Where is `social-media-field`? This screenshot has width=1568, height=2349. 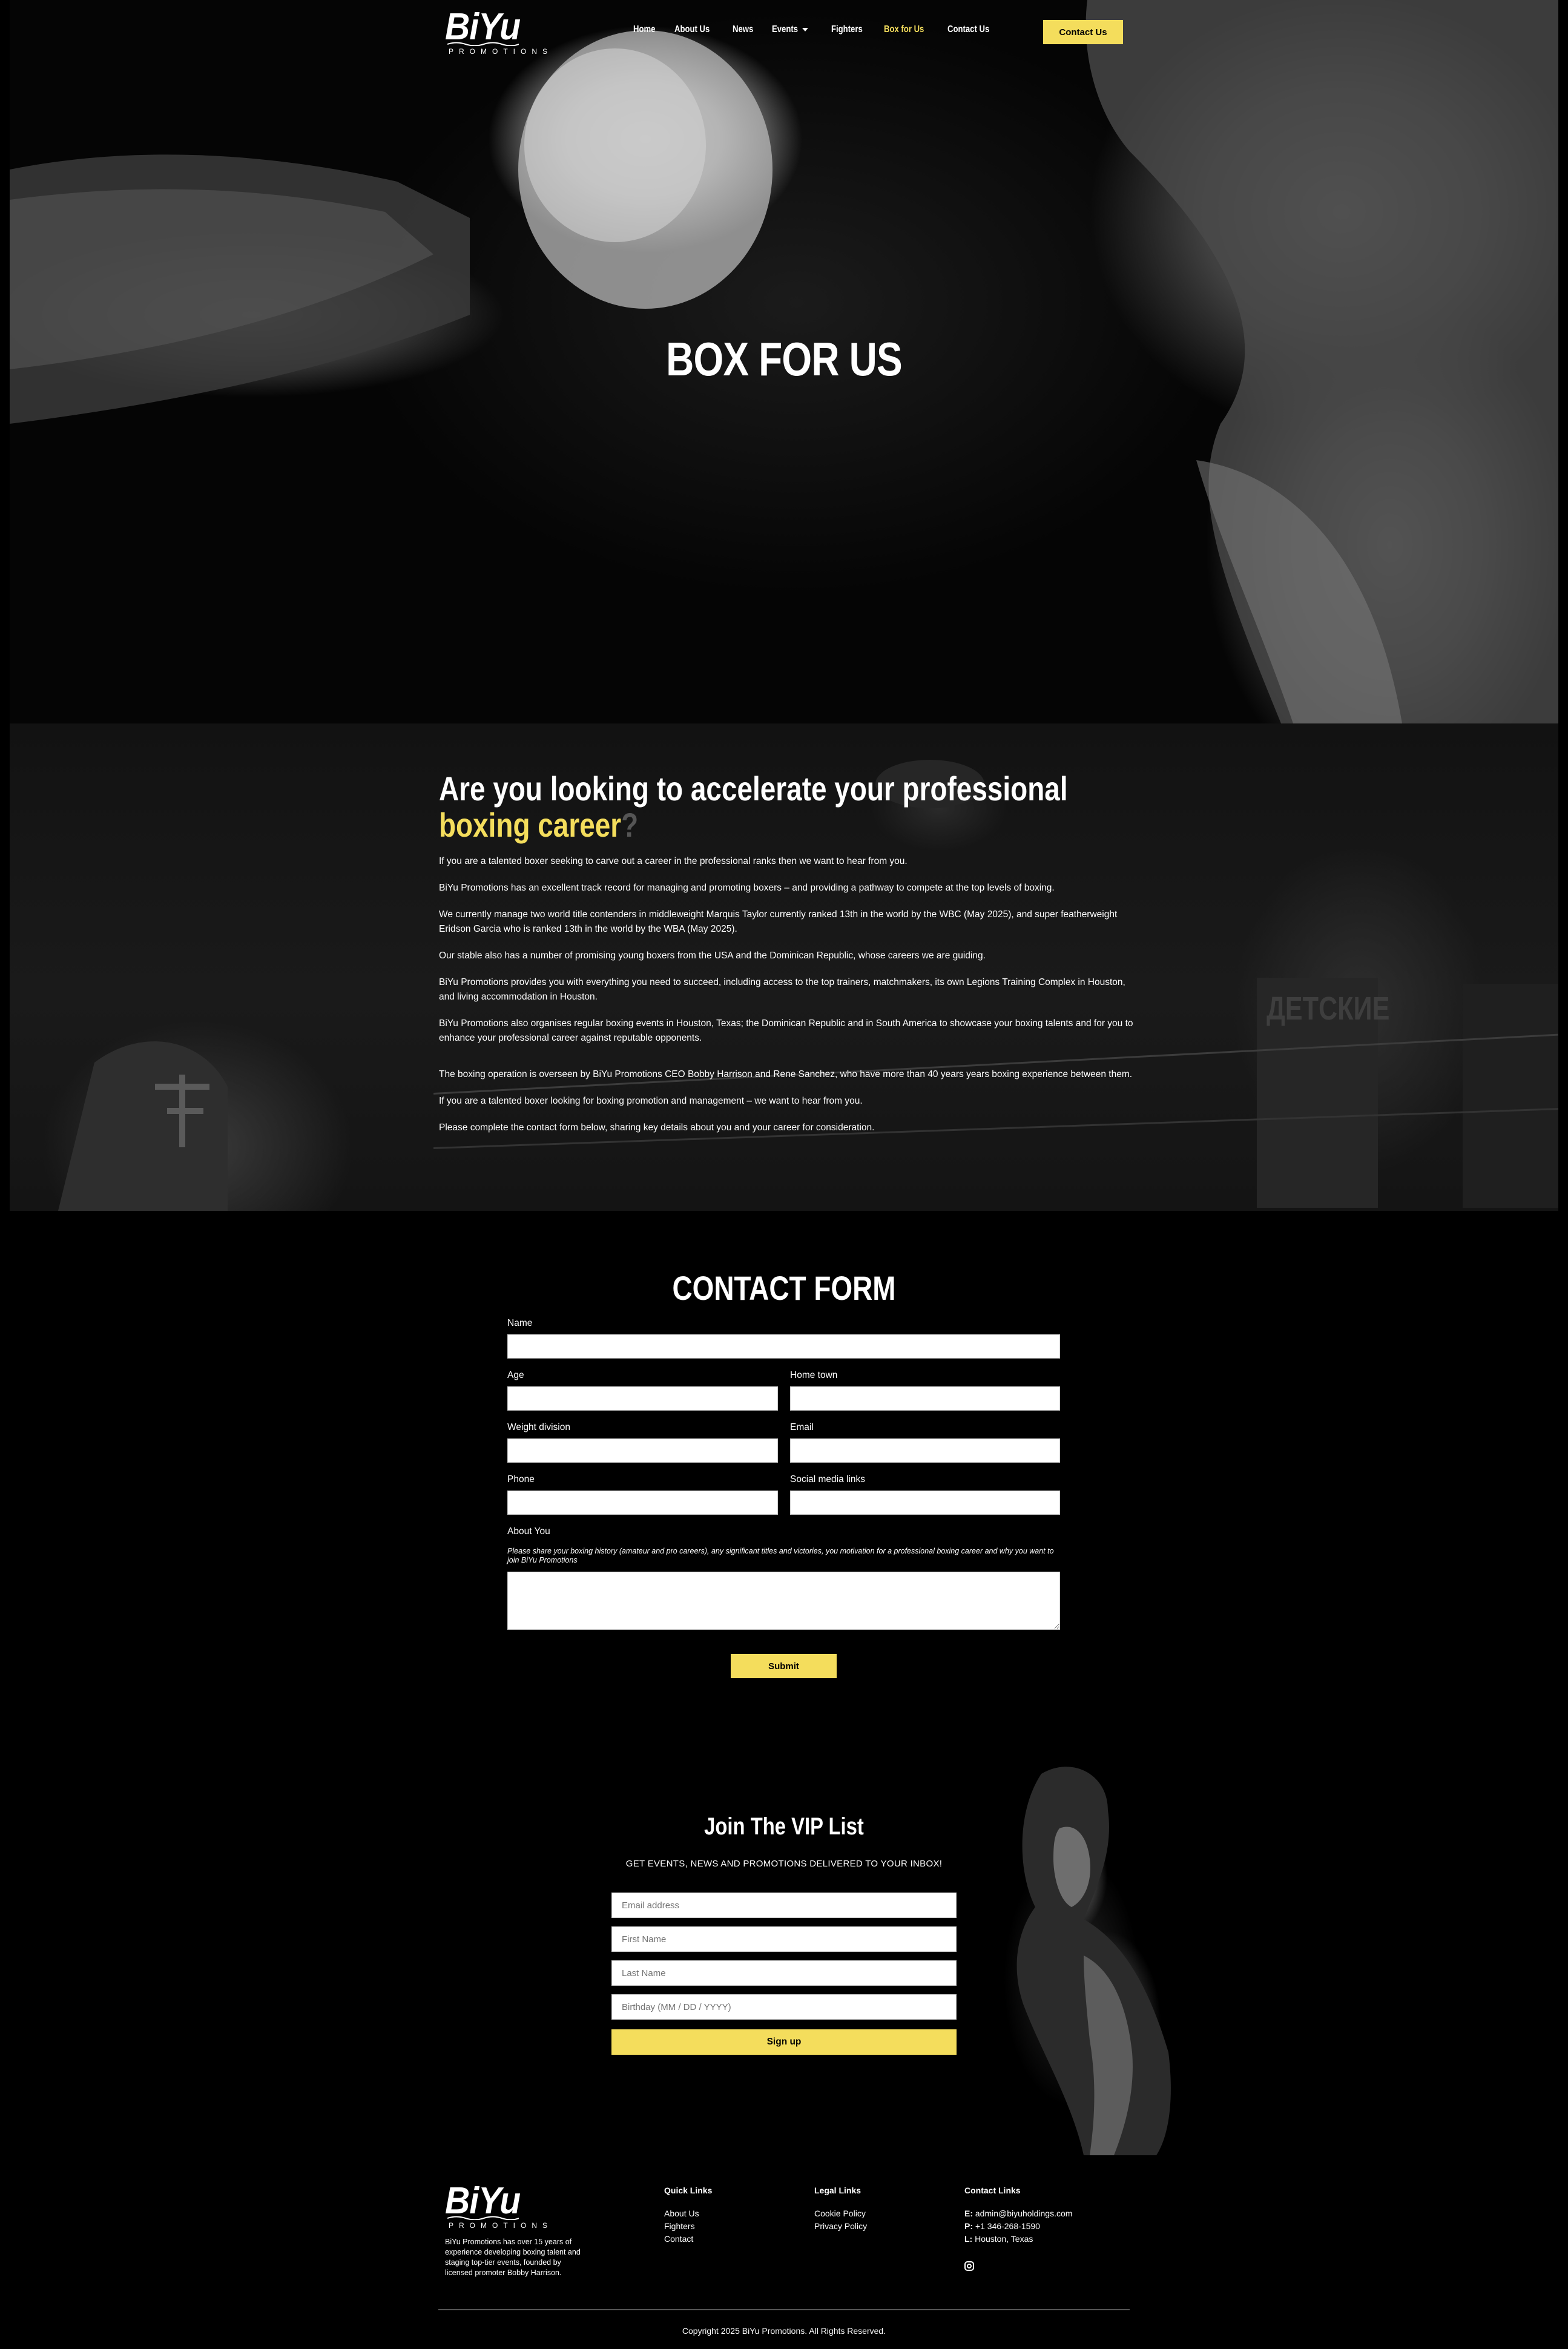 social-media-field is located at coordinates (925, 1503).